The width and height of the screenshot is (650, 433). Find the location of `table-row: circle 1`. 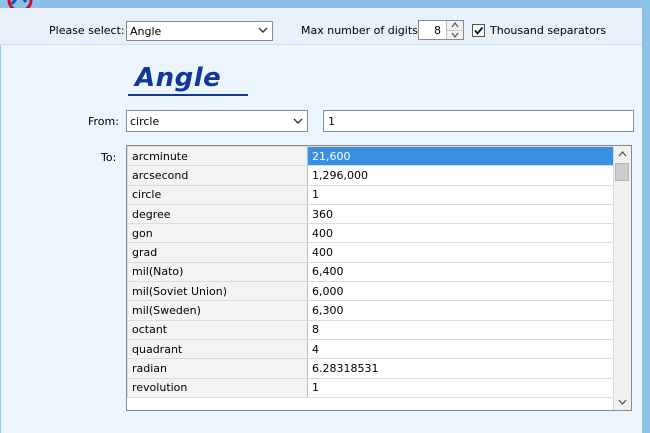

table-row: circle 1 is located at coordinates (371, 194).